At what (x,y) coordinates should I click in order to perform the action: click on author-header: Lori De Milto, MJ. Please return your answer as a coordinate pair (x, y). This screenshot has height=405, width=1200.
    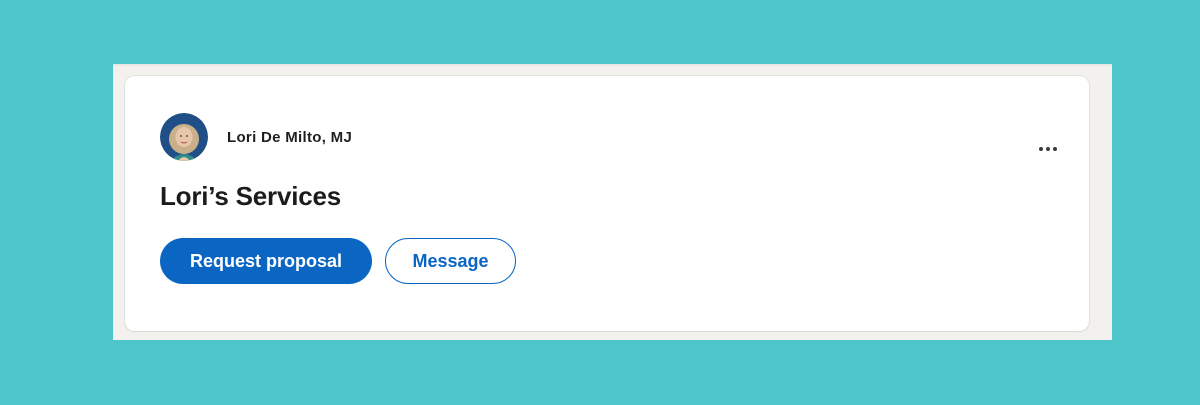
    Looking at the image, I should click on (256, 137).